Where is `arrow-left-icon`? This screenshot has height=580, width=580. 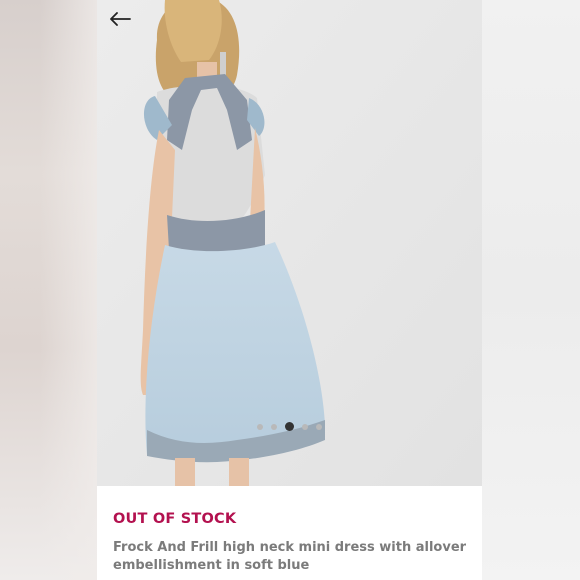 arrow-left-icon is located at coordinates (120, 19).